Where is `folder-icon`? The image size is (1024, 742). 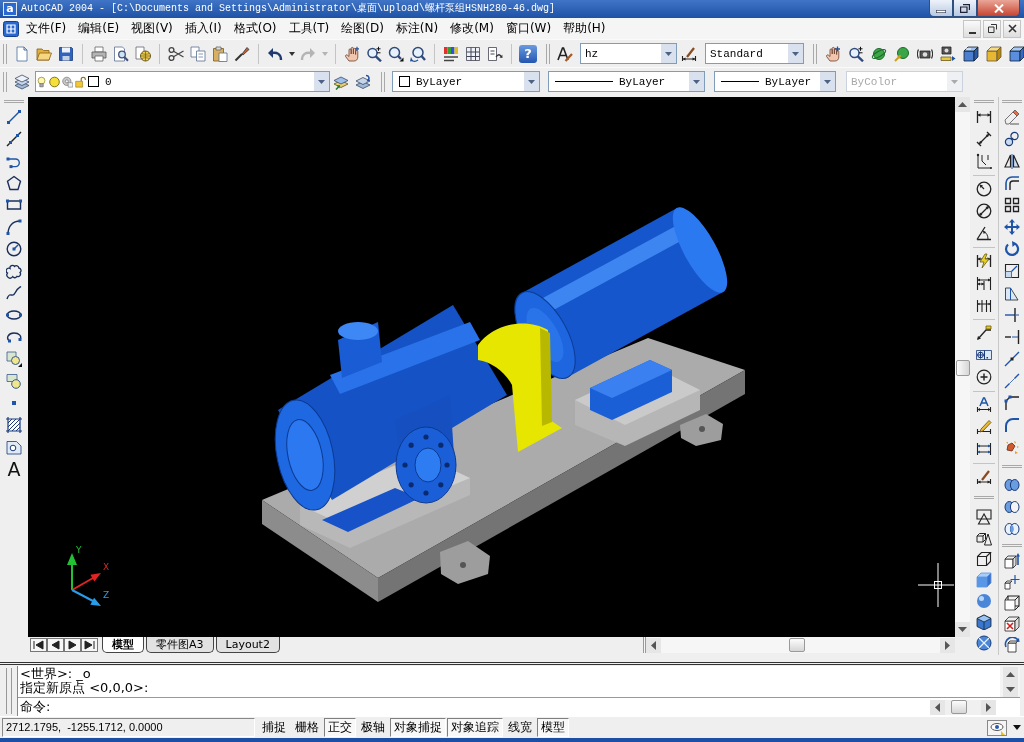
folder-icon is located at coordinates (44, 53).